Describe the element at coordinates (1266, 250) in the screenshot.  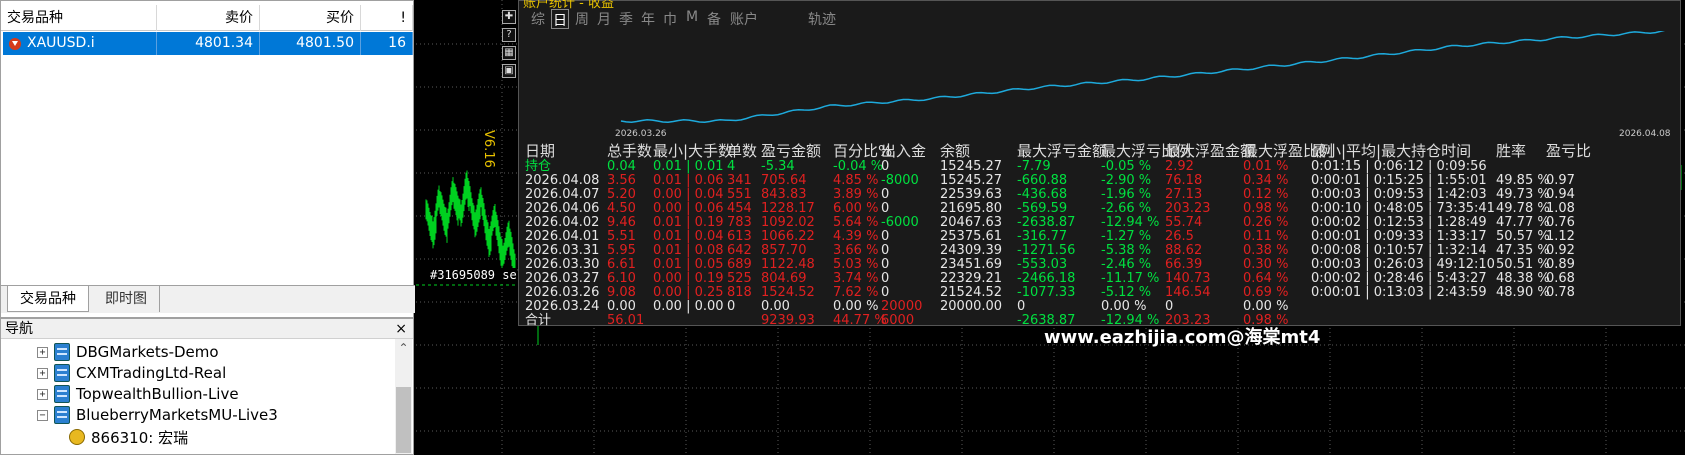
I see `max-float-profit-pct-cell: 0.38 %` at that location.